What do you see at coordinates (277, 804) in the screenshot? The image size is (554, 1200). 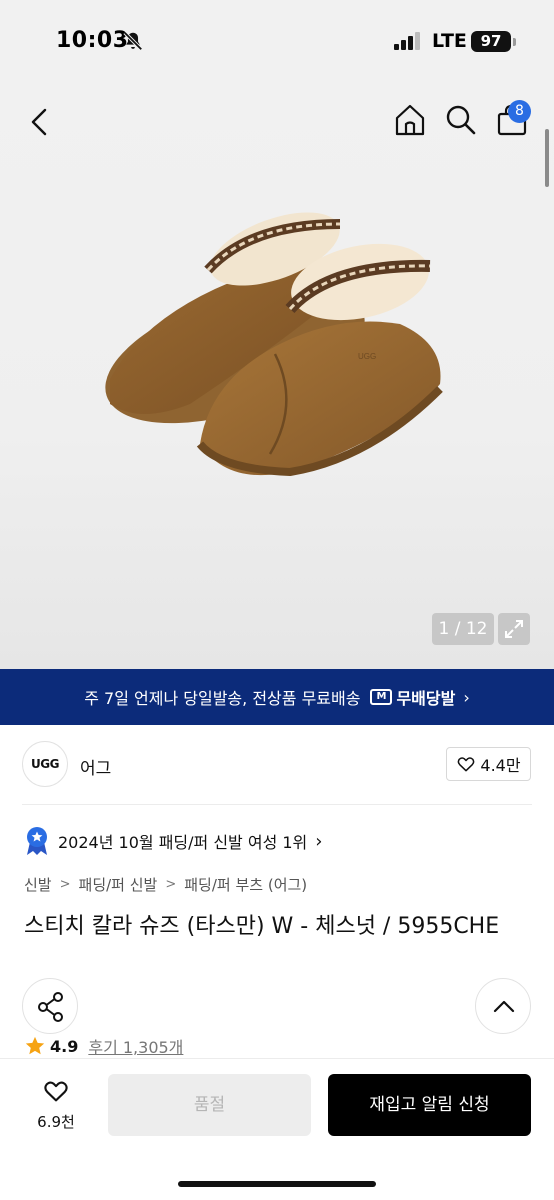 I see `divider` at bounding box center [277, 804].